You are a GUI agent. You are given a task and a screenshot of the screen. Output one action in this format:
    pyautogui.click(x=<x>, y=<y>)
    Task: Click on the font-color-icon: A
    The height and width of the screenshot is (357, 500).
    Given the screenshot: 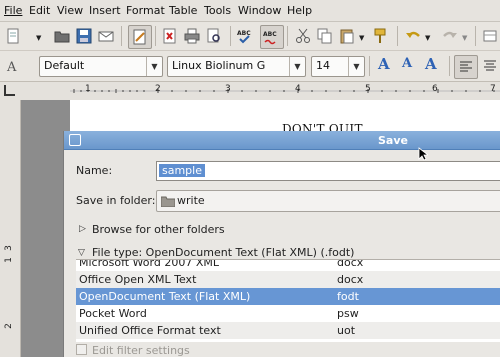 What is the action you would take?
    pyautogui.click(x=431, y=64)
    